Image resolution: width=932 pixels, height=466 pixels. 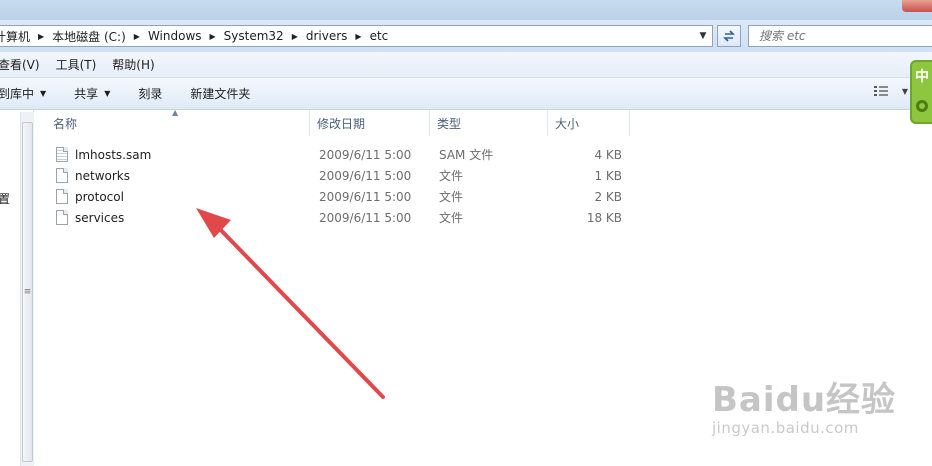 What do you see at coordinates (298, 309) in the screenshot?
I see `annotation-arrow-shaft` at bounding box center [298, 309].